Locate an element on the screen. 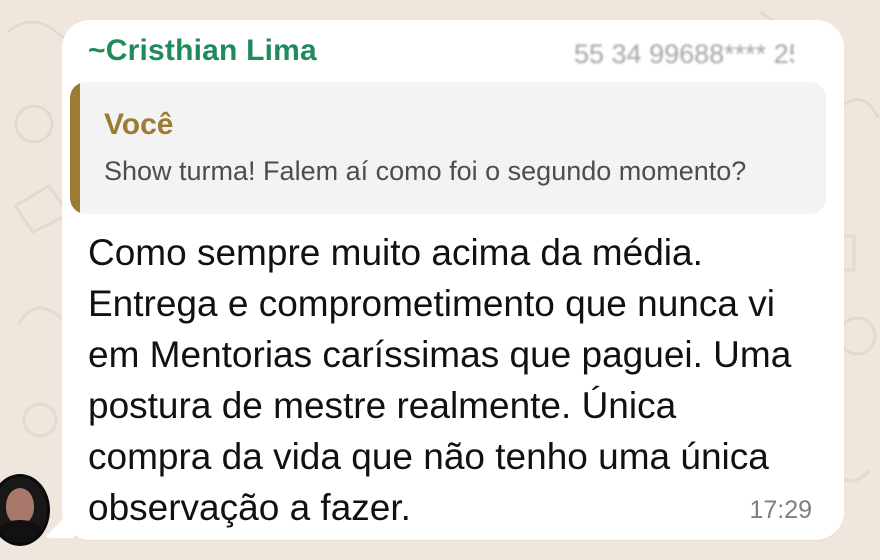 This screenshot has width=880, height=560. sender-phone-number: 55 34 99688**** 250 is located at coordinates (684, 54).